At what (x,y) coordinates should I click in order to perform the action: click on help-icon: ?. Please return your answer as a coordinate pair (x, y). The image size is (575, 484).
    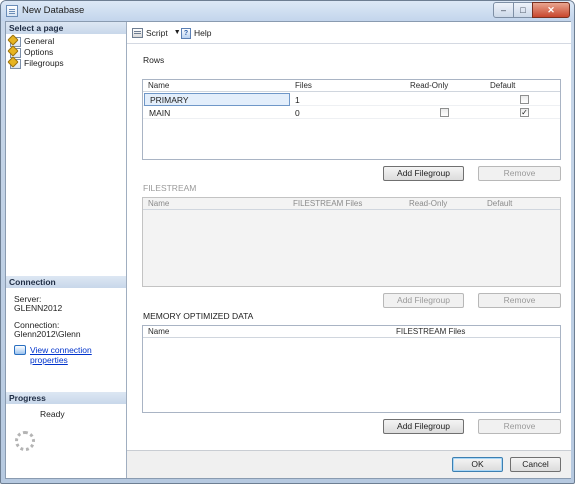
    Looking at the image, I should click on (186, 33).